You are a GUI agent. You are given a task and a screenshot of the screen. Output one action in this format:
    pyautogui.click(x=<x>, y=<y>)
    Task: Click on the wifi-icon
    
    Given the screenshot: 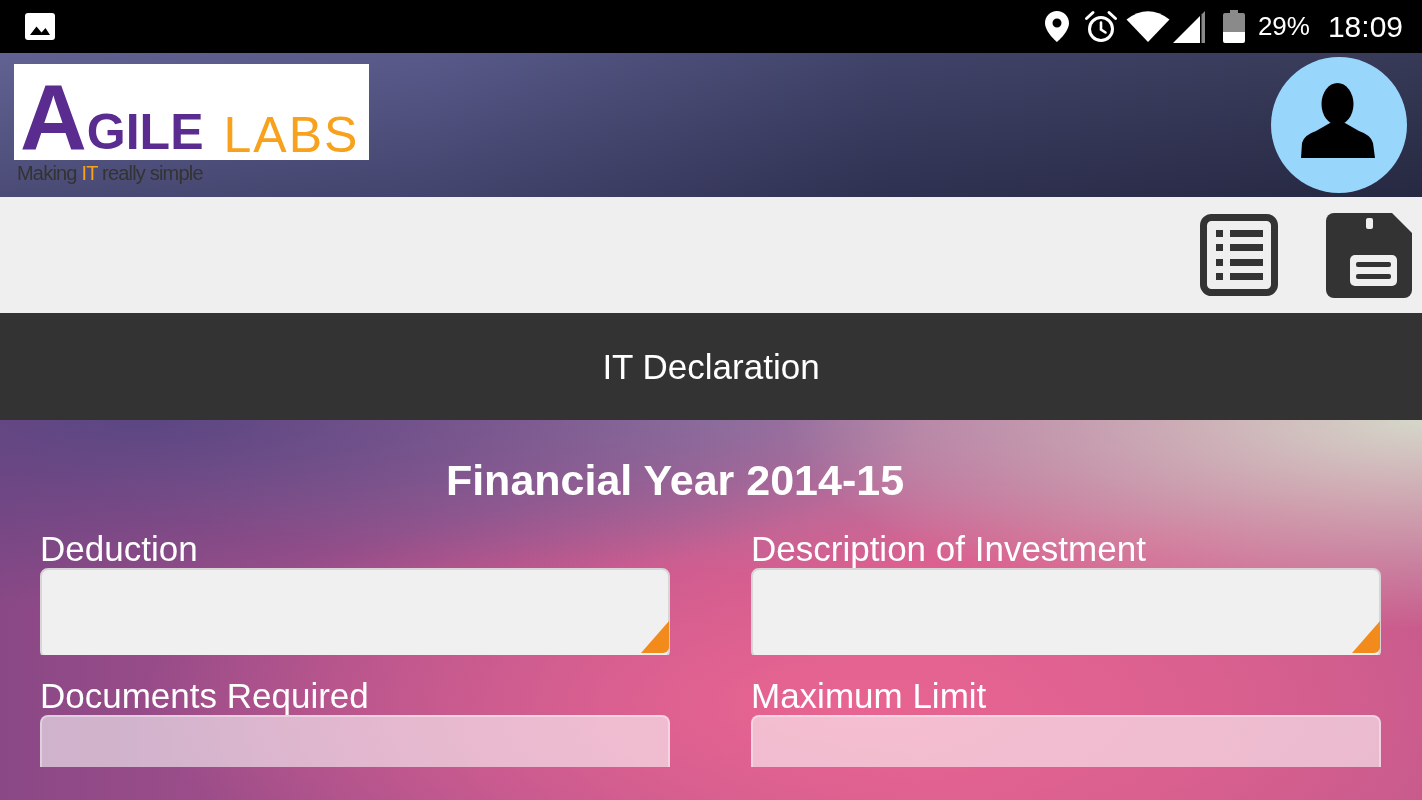 What is the action you would take?
    pyautogui.click(x=1147, y=26)
    